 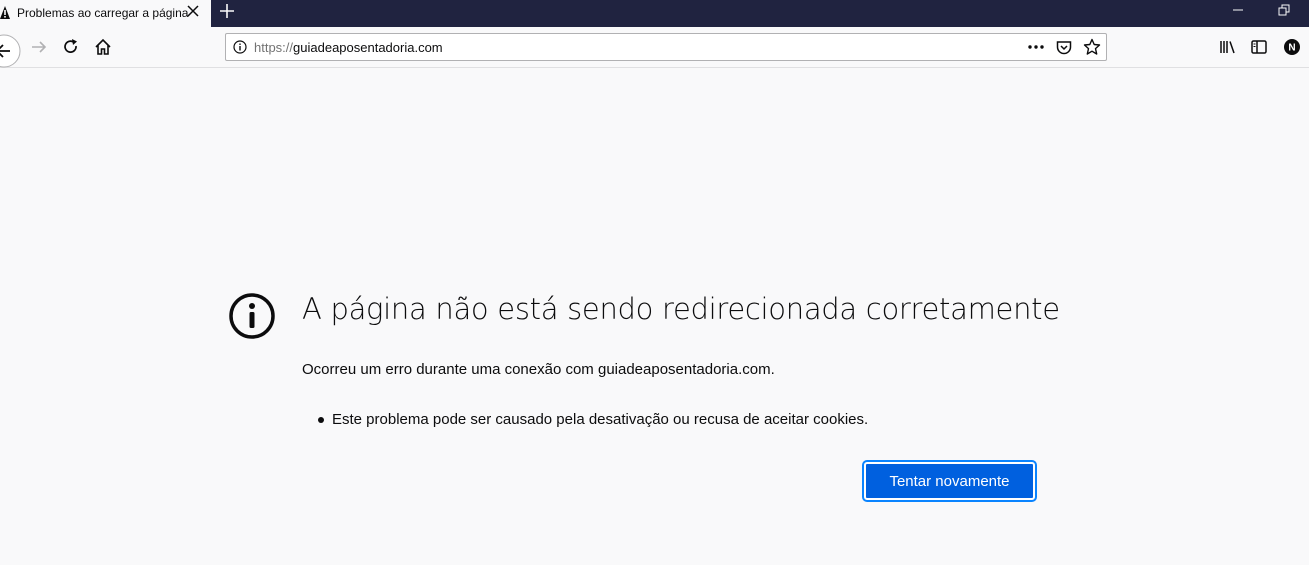 What do you see at coordinates (949, 481) in the screenshot?
I see `retry-button: Tentar novamente` at bounding box center [949, 481].